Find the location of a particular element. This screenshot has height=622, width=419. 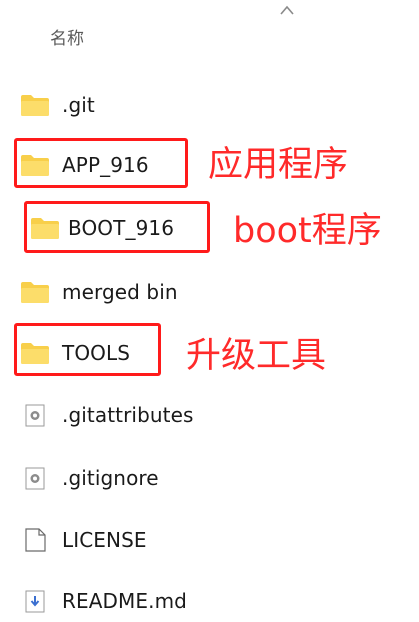

list-item-gitignore: .gitignore is located at coordinates (170, 478).